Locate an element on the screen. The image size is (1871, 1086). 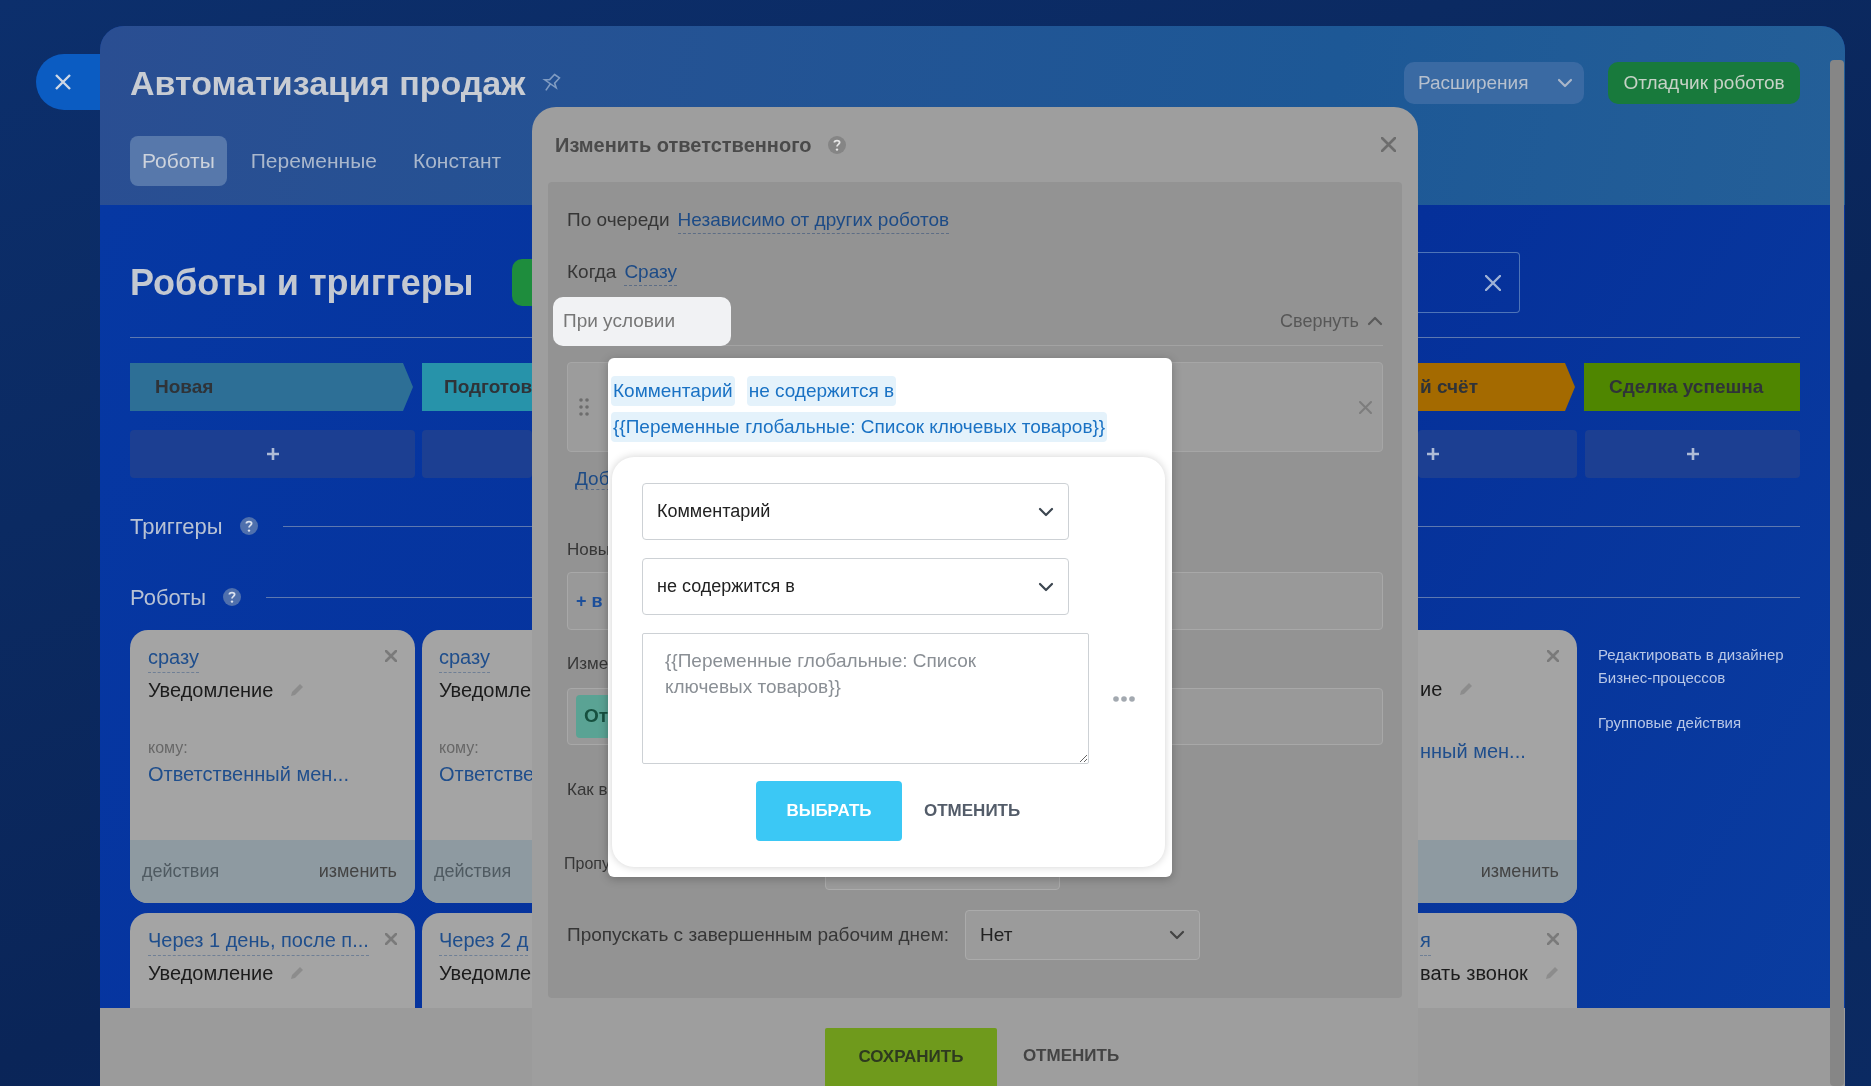
extensions-button: Расширения is located at coordinates (1473, 83).